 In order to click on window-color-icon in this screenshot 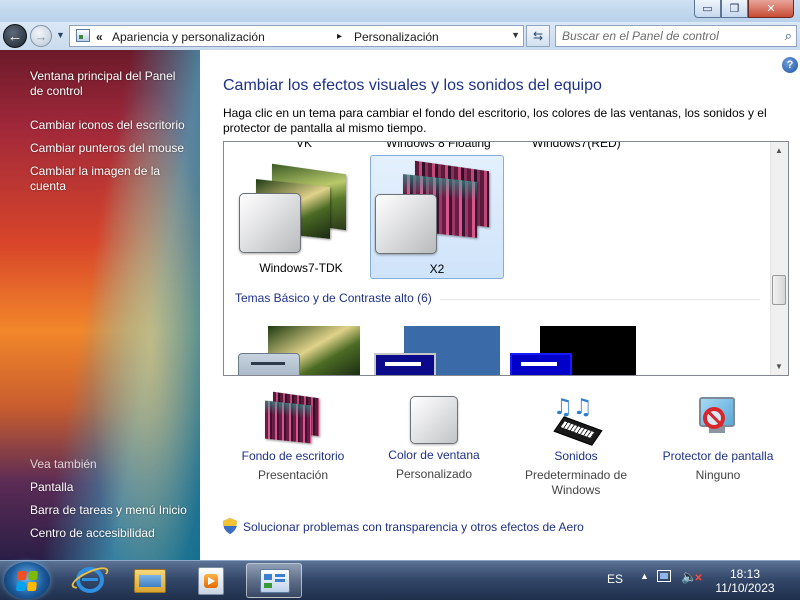, I will do `click(434, 420)`.